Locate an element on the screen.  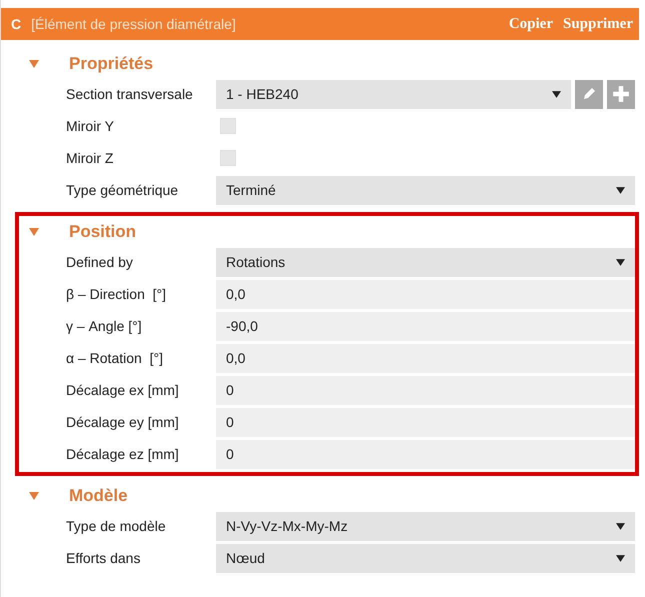
property-label: Defined by is located at coordinates (99, 262).